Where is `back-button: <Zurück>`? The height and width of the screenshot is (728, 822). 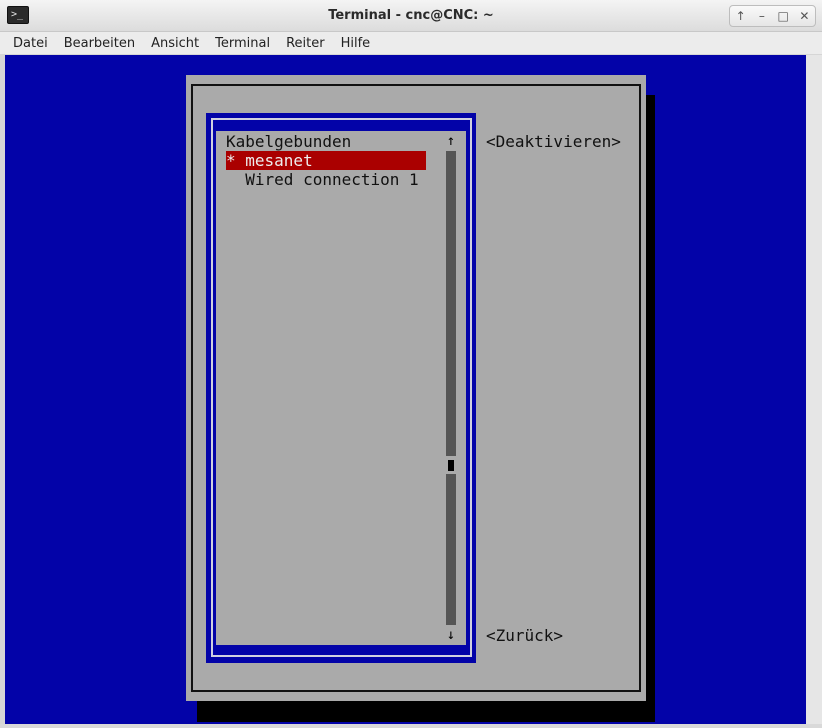 back-button: <Zurück> is located at coordinates (524, 635).